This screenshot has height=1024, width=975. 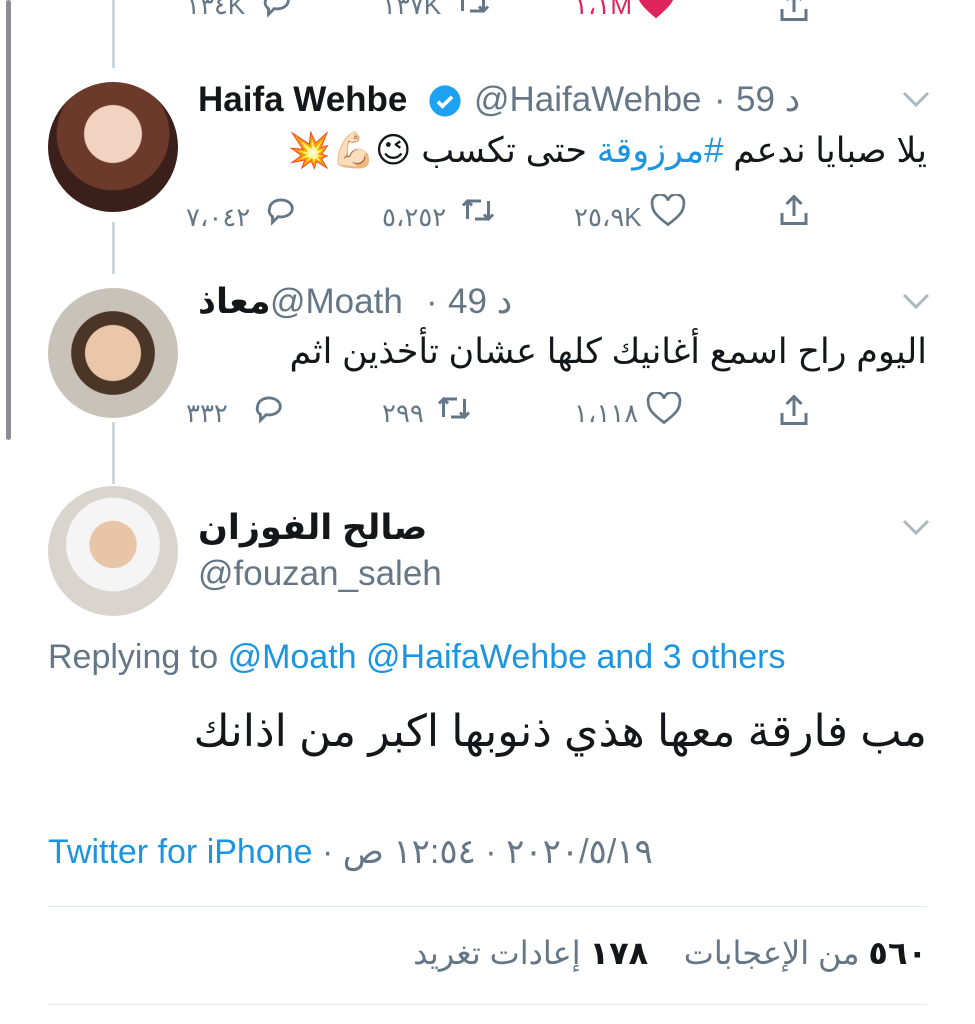 I want to click on likes-count: ٥٦٠, so click(x=897, y=953).